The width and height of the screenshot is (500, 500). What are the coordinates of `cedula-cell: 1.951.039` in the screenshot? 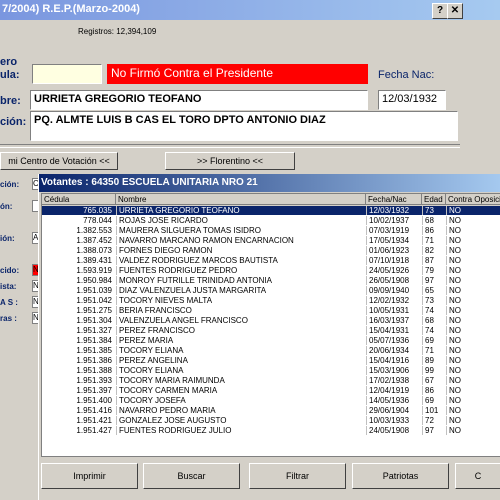 It's located at (94, 290).